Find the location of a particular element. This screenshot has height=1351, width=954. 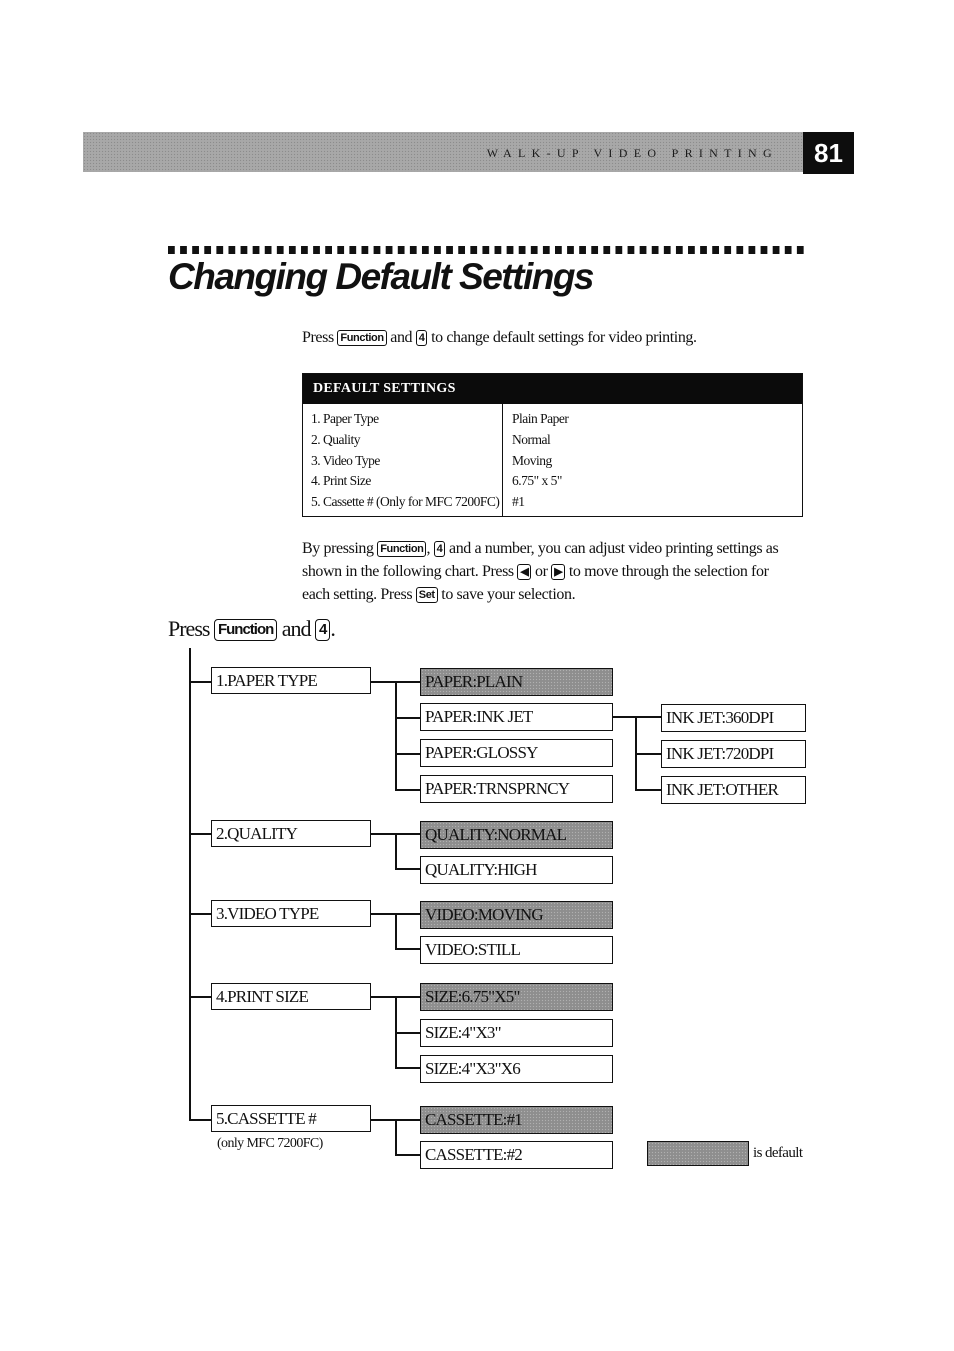

table-cell-setting: 4. Print Size is located at coordinates (341, 481).